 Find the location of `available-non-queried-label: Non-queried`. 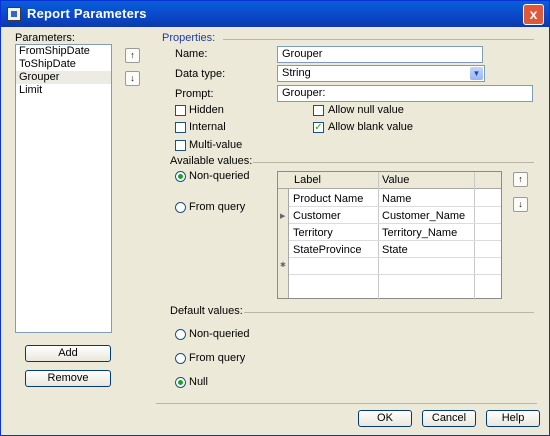

available-non-queried-label: Non-queried is located at coordinates (219, 176).